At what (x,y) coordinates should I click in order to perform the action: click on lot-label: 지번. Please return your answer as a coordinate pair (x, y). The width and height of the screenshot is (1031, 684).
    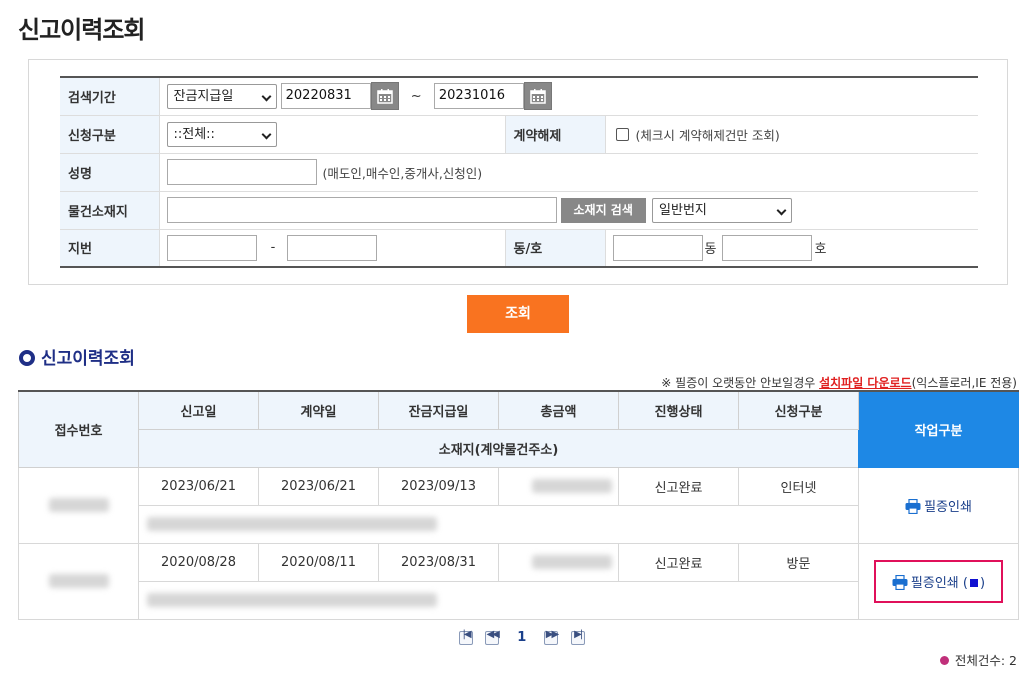
    Looking at the image, I should click on (110, 248).